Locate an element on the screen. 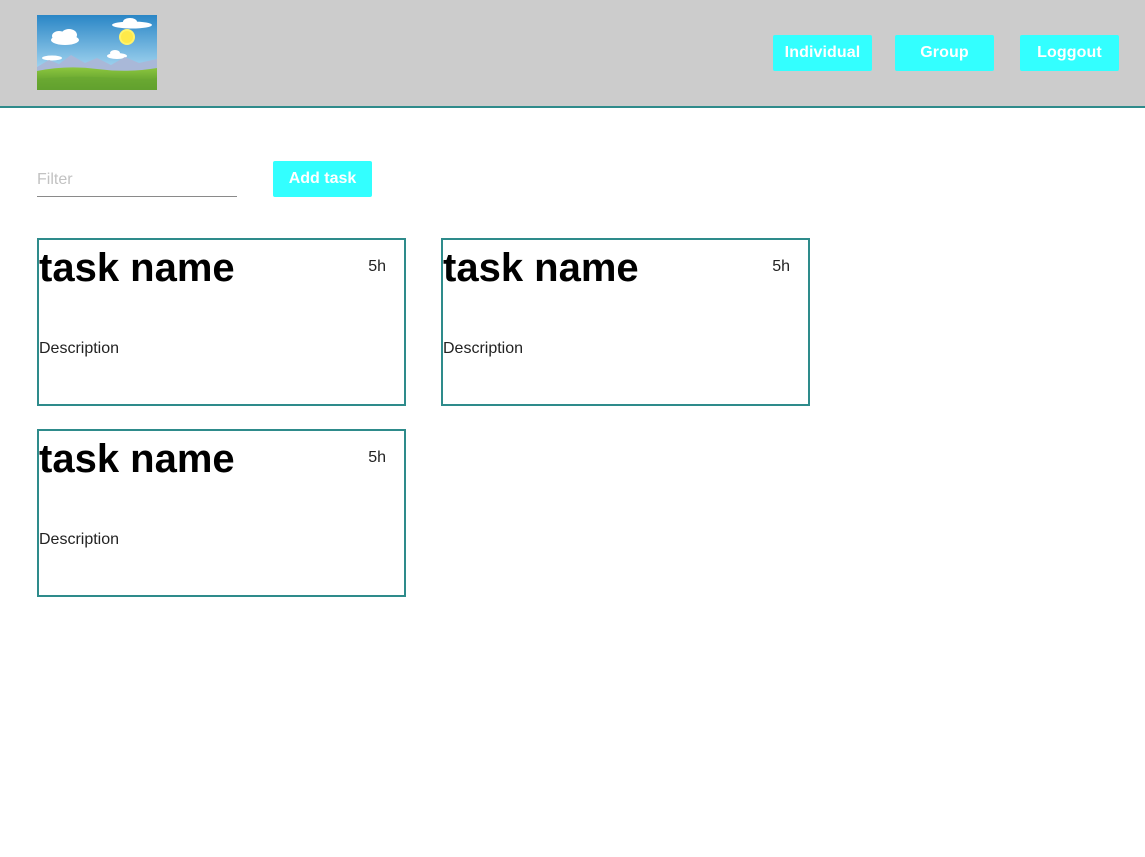 This screenshot has width=1145, height=857. individual-button: Individual is located at coordinates (822, 53).